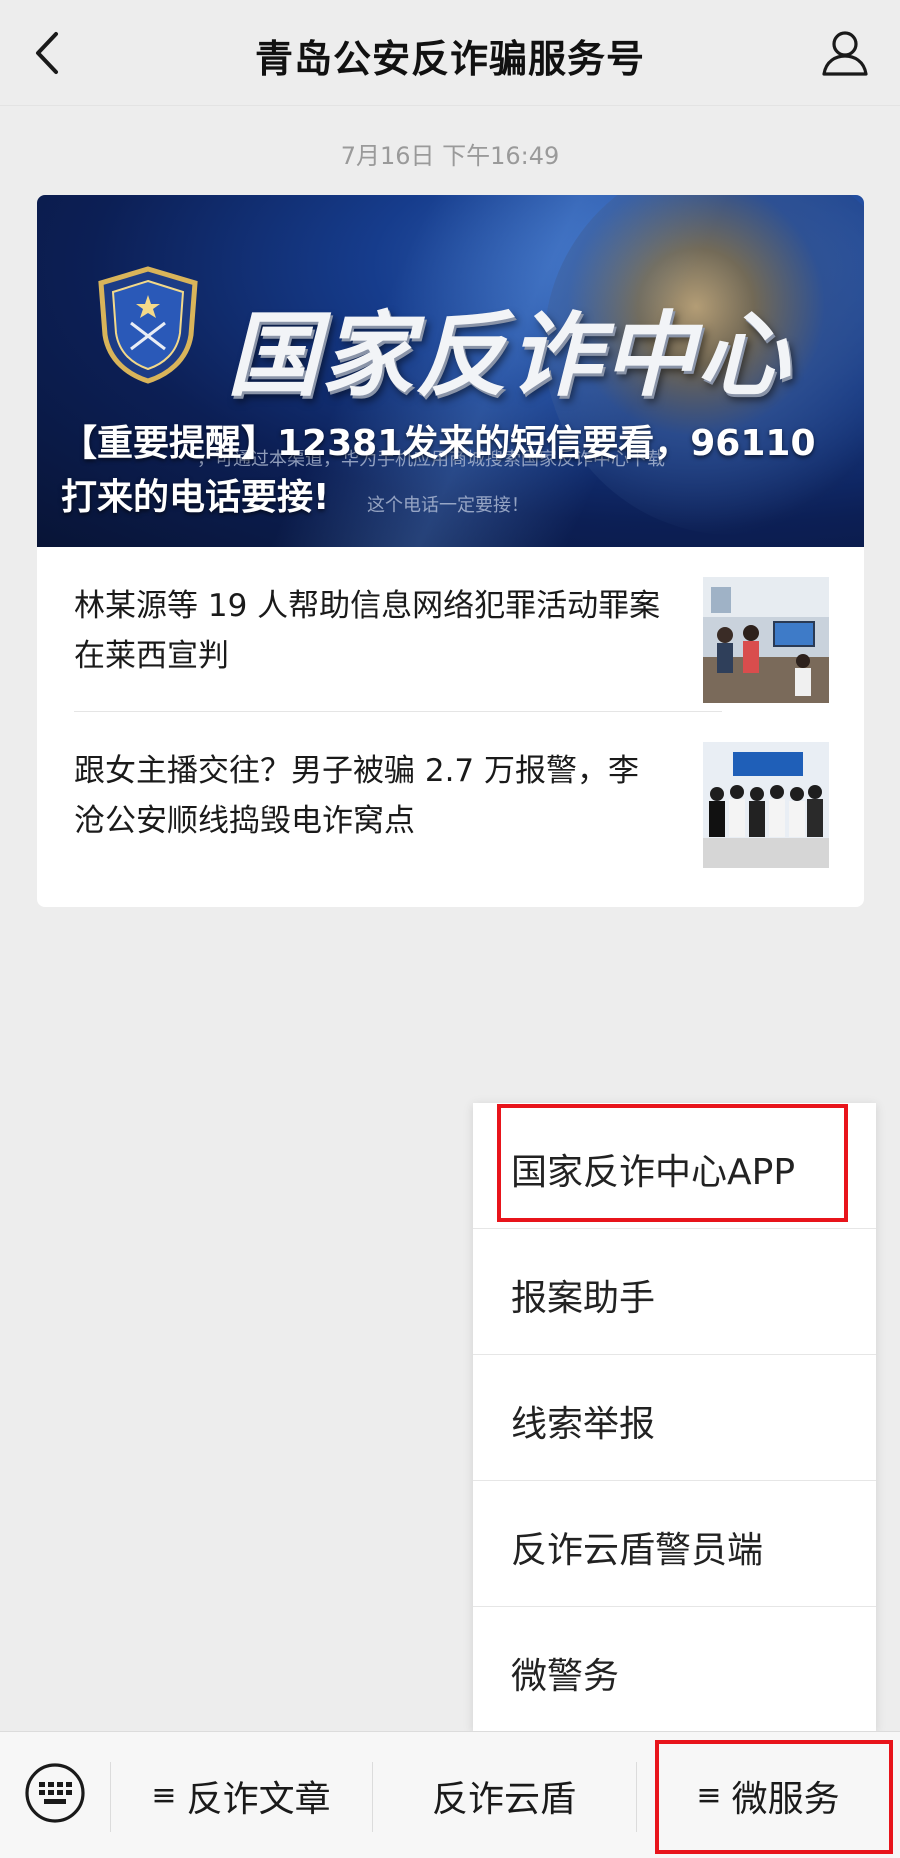  I want to click on highlight-box-app, so click(672, 1163).